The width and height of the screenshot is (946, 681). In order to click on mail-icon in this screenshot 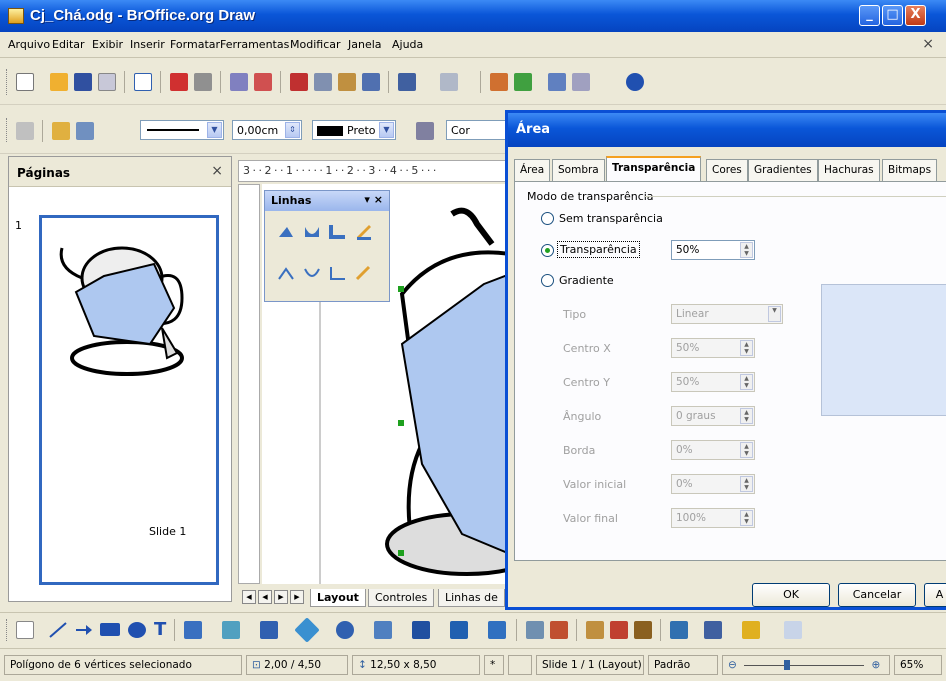, I will do `click(107, 82)`.